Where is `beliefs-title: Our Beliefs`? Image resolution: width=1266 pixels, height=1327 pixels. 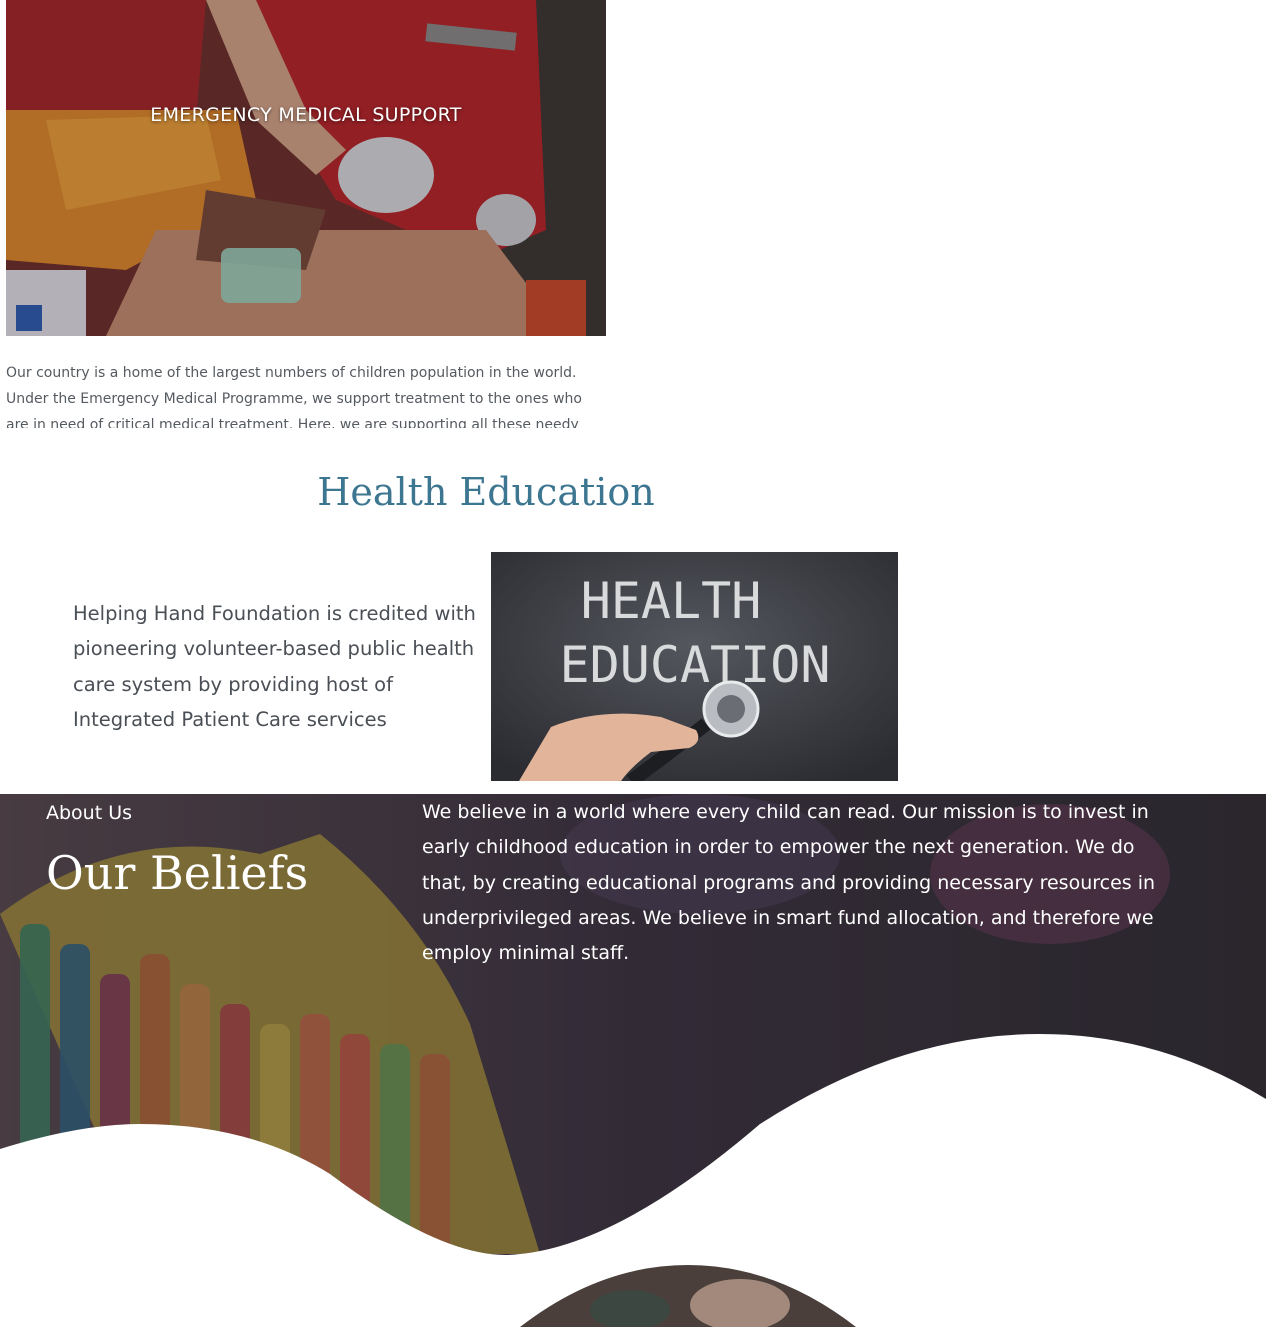
beliefs-title: Our Beliefs is located at coordinates (177, 873).